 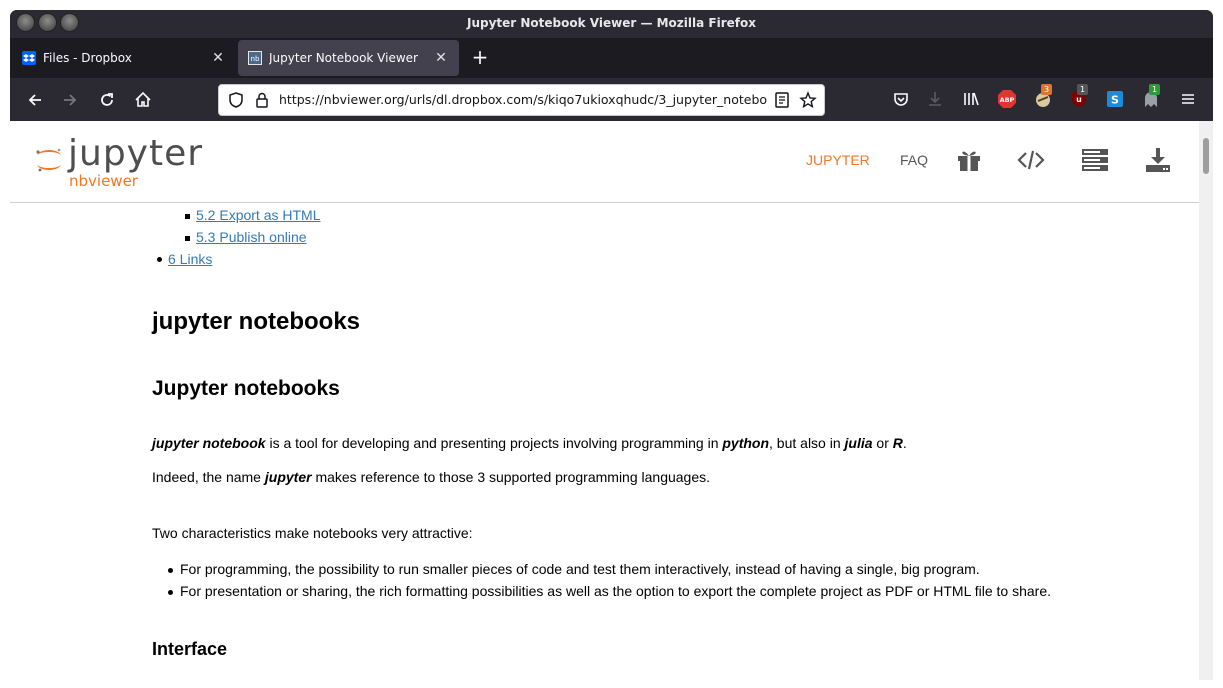 I want to click on svg-text: nb, so click(x=255, y=59).